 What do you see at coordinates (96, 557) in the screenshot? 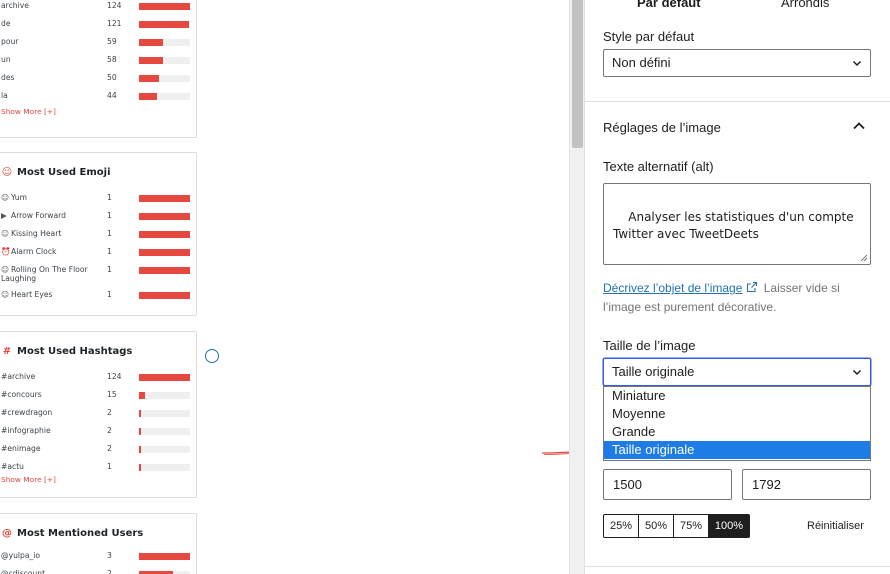
I see `stats-row: @yulpa_io 3` at bounding box center [96, 557].